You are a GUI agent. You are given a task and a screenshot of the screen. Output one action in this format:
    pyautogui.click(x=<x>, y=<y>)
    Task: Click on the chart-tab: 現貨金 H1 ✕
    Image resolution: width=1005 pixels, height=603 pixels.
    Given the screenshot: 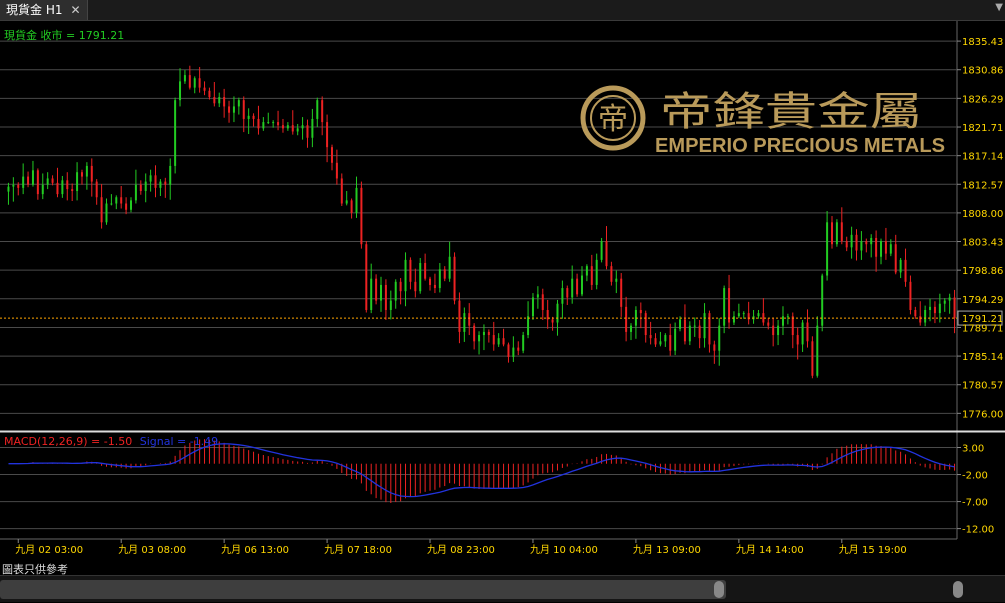 What is the action you would take?
    pyautogui.click(x=44, y=10)
    